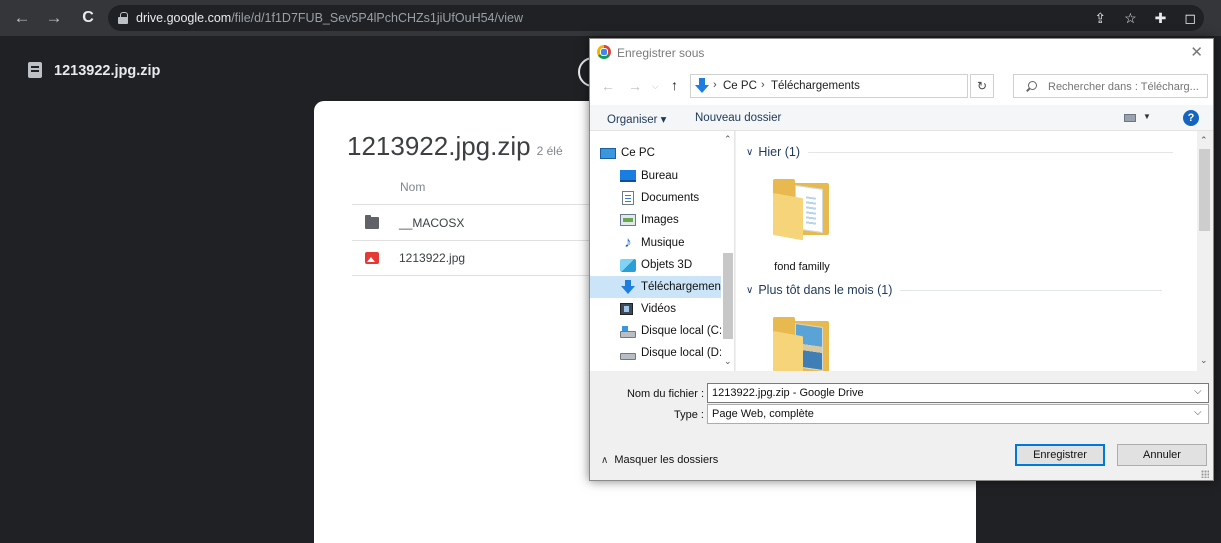  What do you see at coordinates (660, 220) in the screenshot?
I see `nav-item-label: Images` at bounding box center [660, 220].